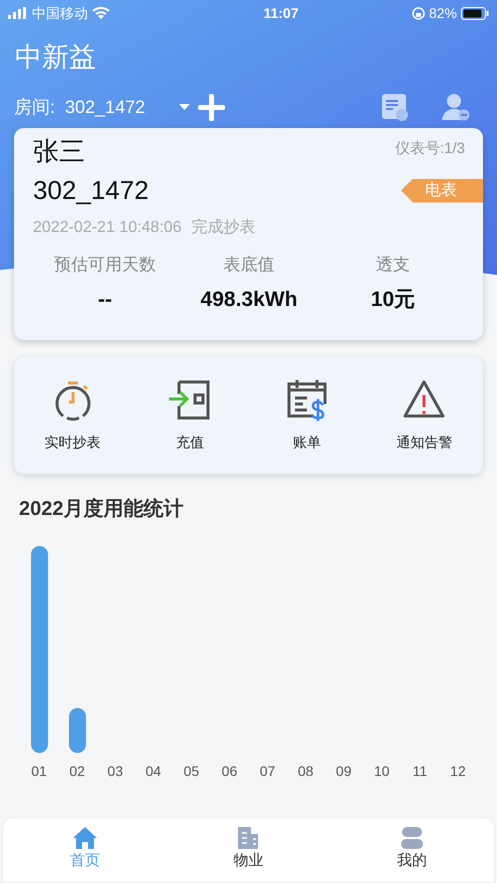 This screenshot has height=883, width=497. Describe the element at coordinates (101, 509) in the screenshot. I see `chart-title: 2022月度用能统计` at that location.